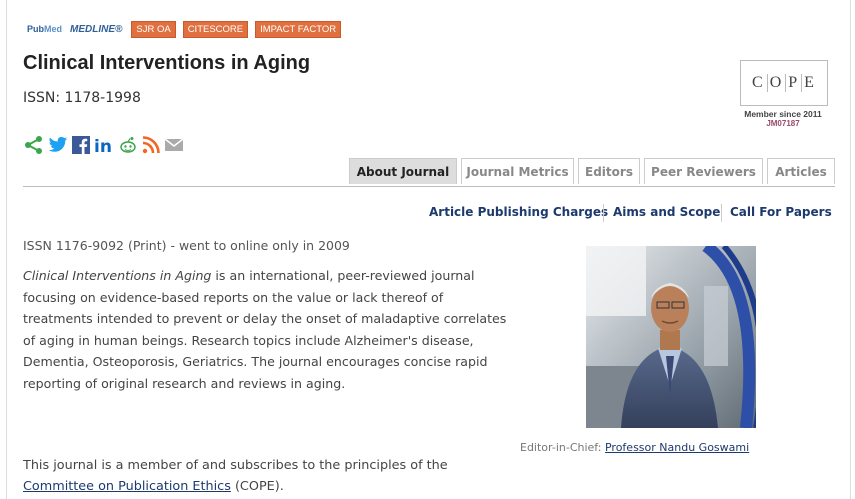 This screenshot has height=499, width=855. Describe the element at coordinates (794, 83) in the screenshot. I see `cope-letter: P` at that location.